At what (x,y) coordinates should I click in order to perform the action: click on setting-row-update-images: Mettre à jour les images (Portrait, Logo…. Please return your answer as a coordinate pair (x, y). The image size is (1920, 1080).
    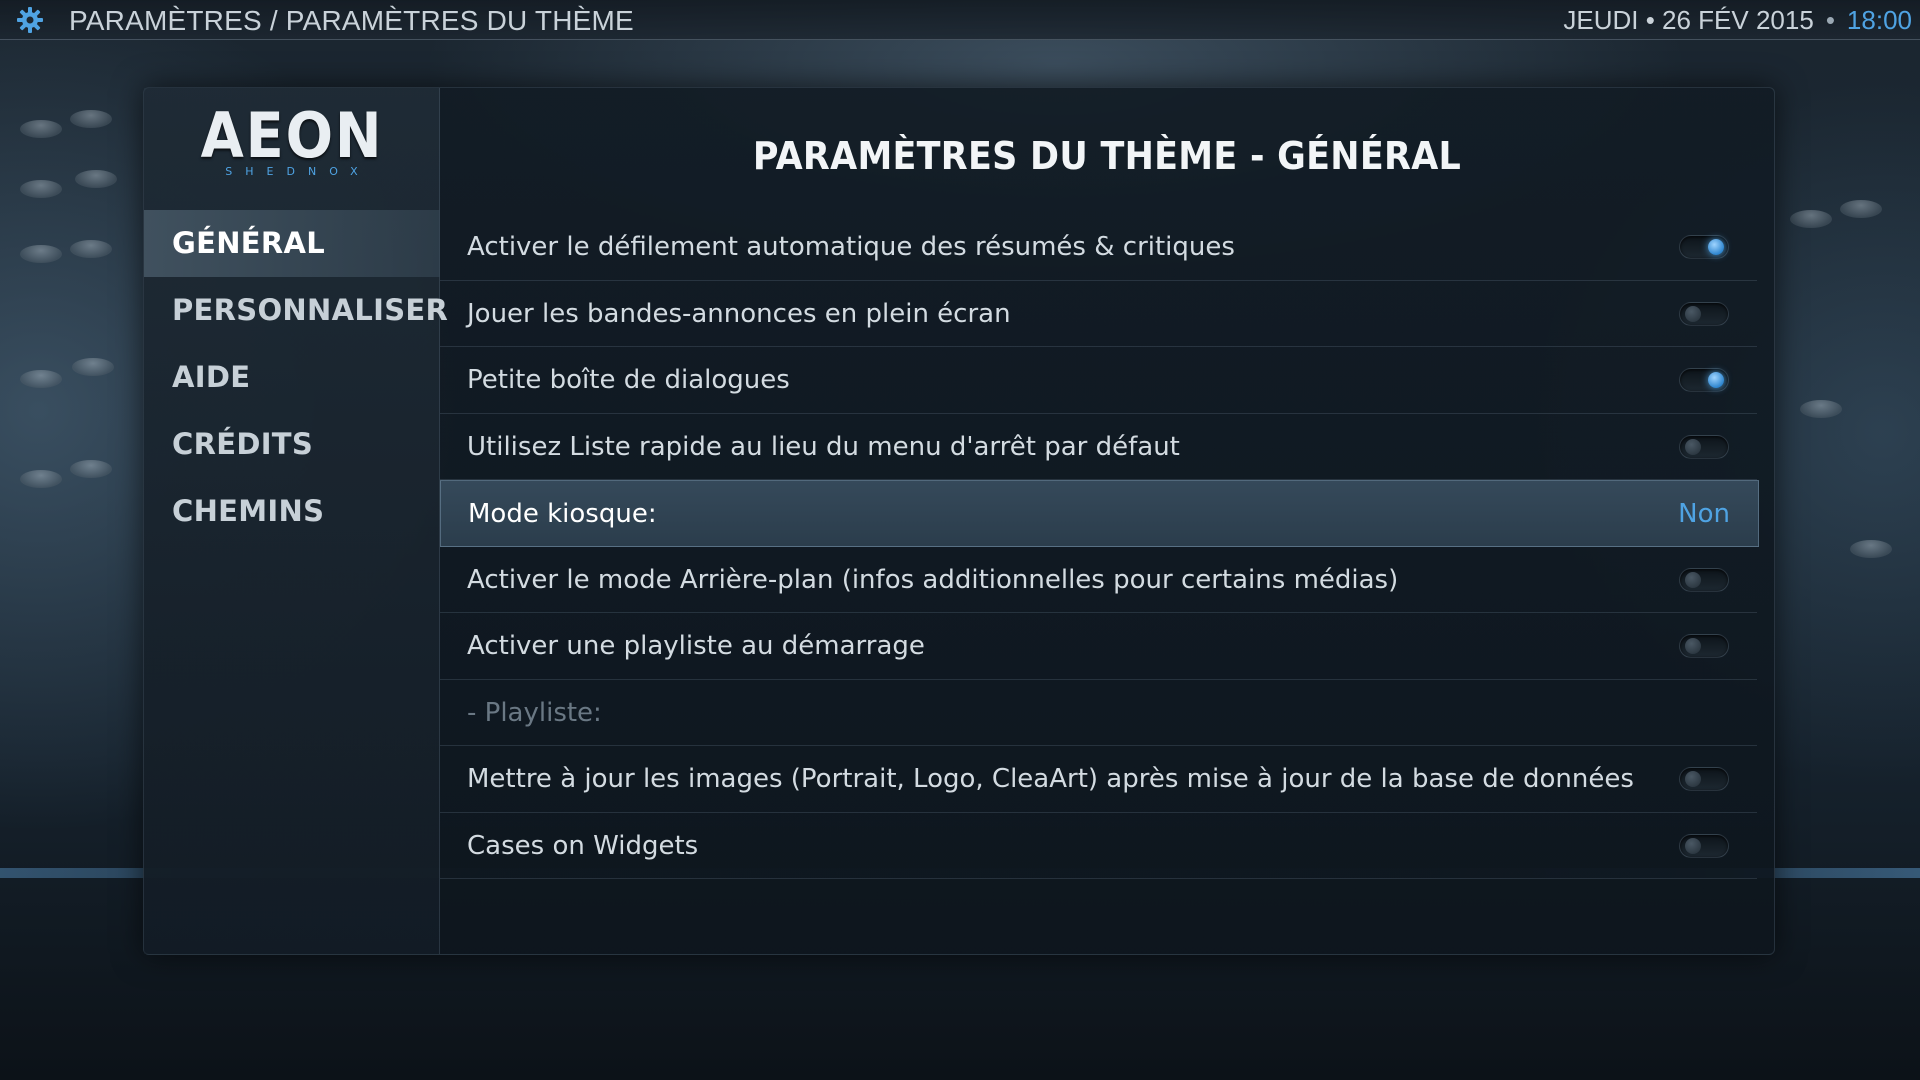
    Looking at the image, I should click on (1098, 779).